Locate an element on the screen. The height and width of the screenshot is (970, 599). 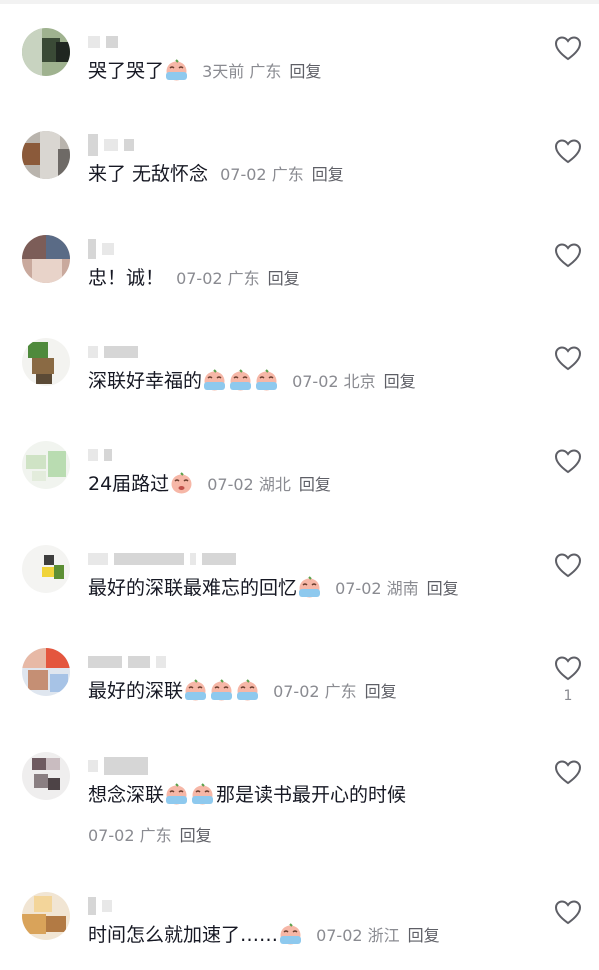
comment-meta: 07-02 湖北 回复 is located at coordinates (269, 484).